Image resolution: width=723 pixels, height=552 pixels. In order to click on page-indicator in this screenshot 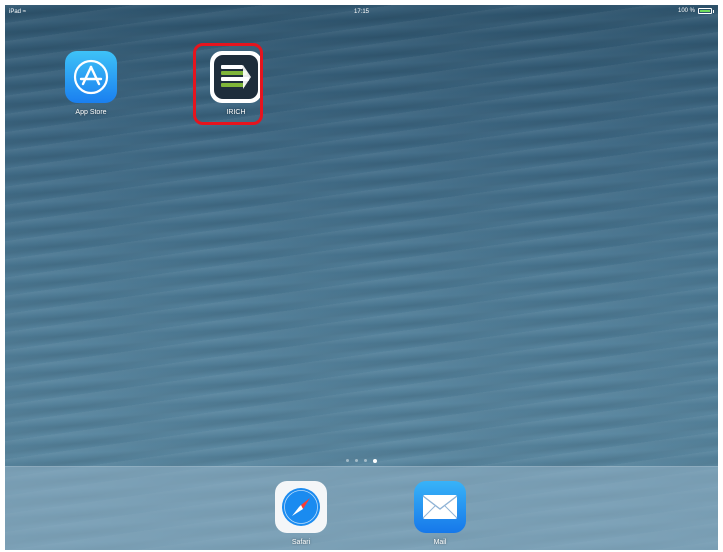, I will do `click(361, 460)`.